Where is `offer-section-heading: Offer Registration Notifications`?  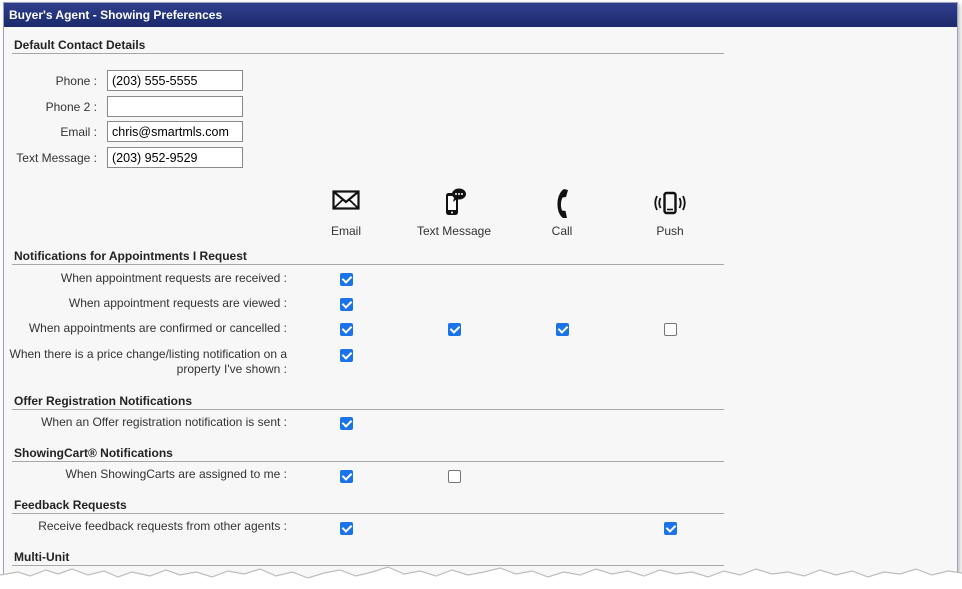
offer-section-heading: Offer Registration Notifications is located at coordinates (103, 401).